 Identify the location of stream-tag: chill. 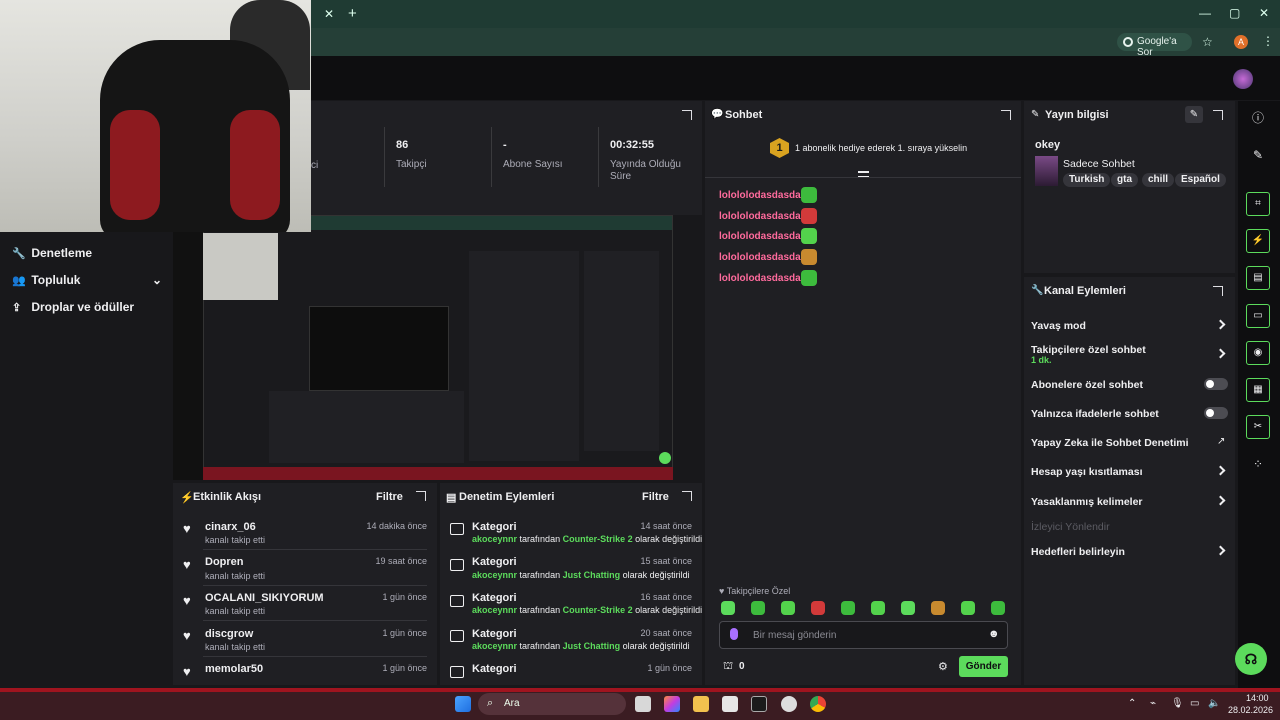
(1158, 180).